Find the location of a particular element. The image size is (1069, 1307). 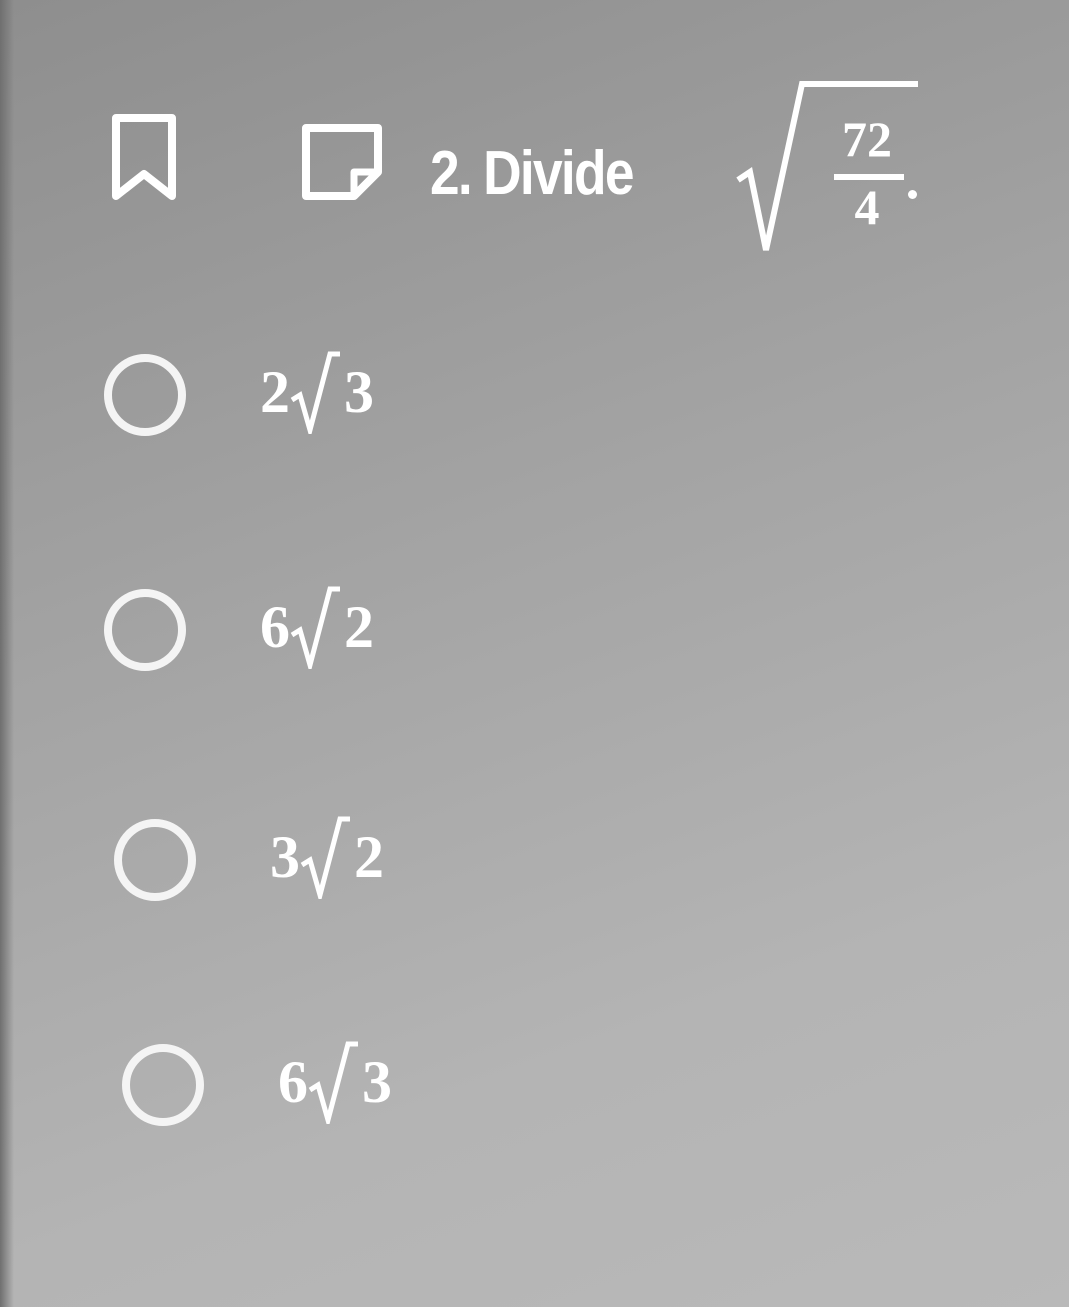

question-prompt: Divide is located at coordinates (558, 173).